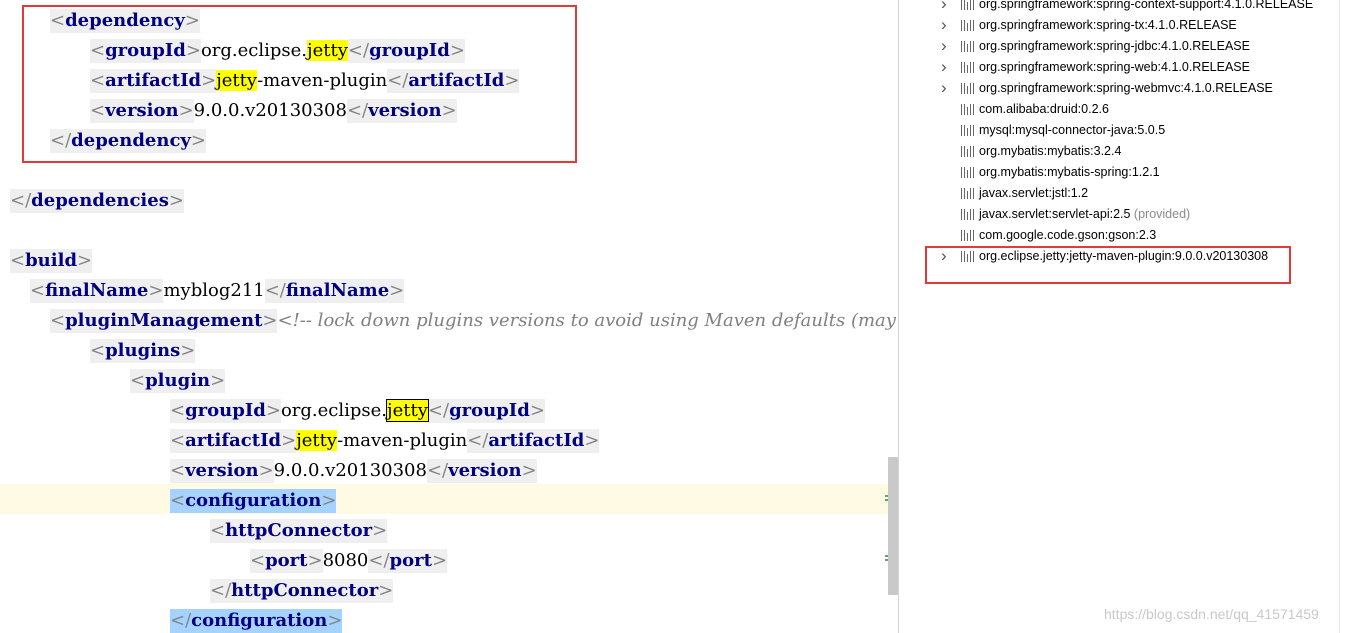 This screenshot has width=1357, height=633. I want to click on dependency-tree-item: mysql:mysql-connector-java:5.0.5, so click(1119, 130).